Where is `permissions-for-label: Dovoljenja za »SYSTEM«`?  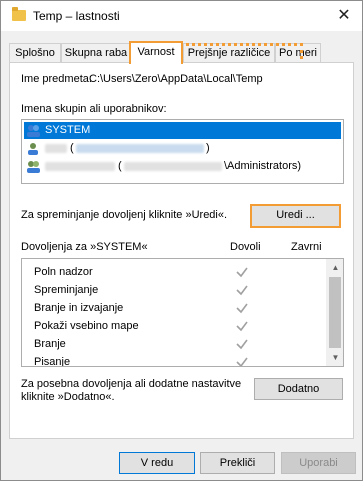 permissions-for-label: Dovoljenja za »SYSTEM« is located at coordinates (84, 247).